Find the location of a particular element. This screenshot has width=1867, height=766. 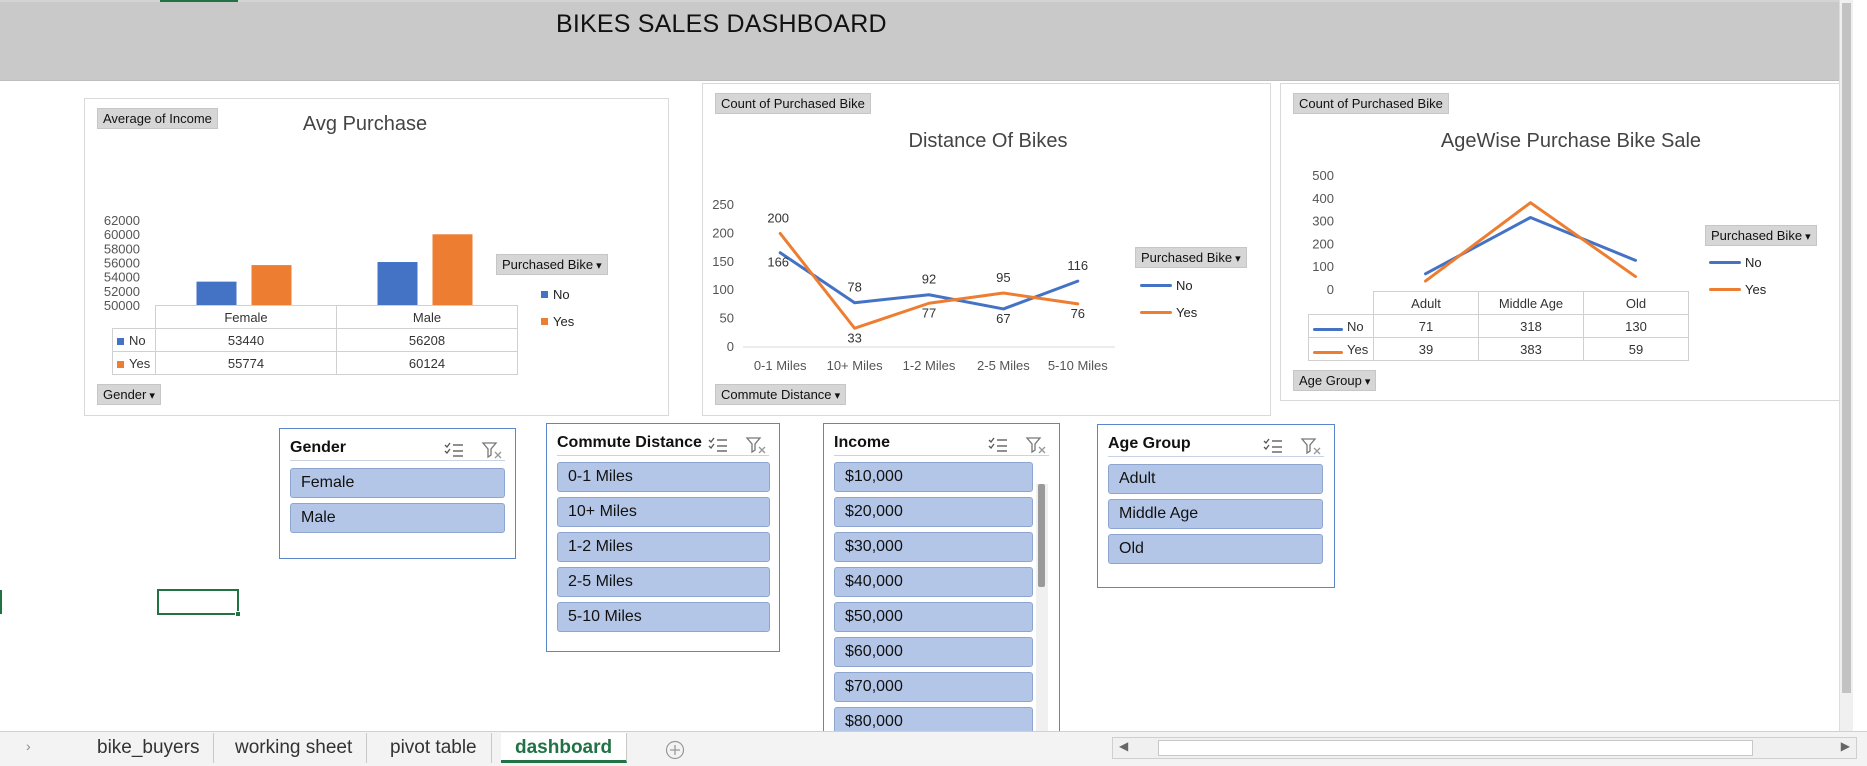

vertical-scrollbar is located at coordinates (1846, 365).